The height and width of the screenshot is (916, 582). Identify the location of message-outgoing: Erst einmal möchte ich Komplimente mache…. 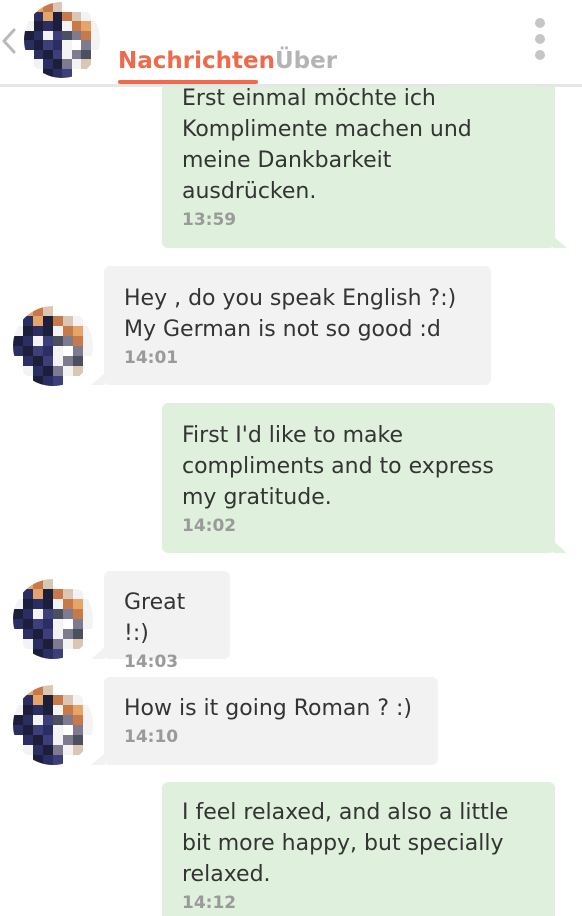
(358, 154).